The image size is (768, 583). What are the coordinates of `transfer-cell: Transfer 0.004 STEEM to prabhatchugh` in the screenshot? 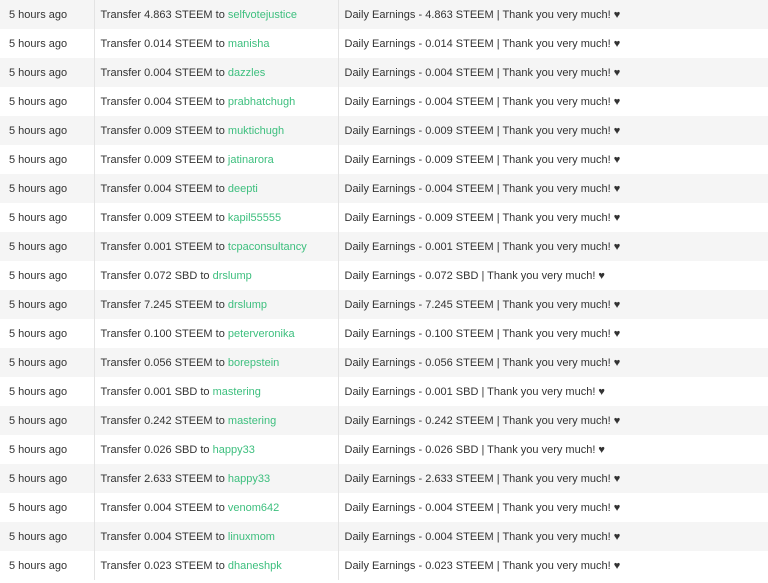 It's located at (216, 101).